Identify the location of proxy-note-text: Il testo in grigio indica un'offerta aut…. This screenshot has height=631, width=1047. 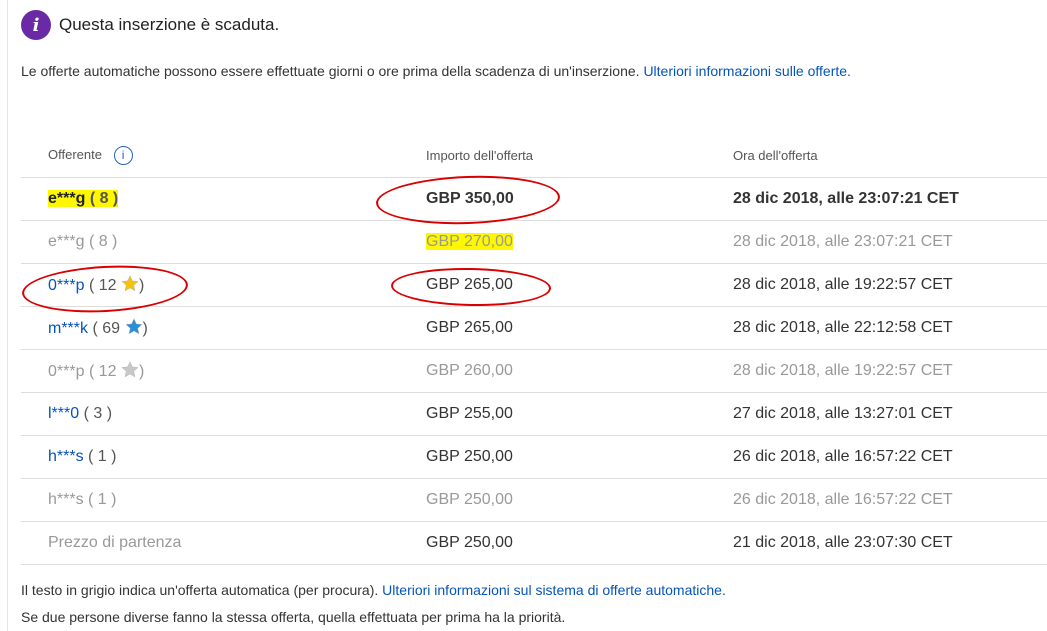
(200, 590).